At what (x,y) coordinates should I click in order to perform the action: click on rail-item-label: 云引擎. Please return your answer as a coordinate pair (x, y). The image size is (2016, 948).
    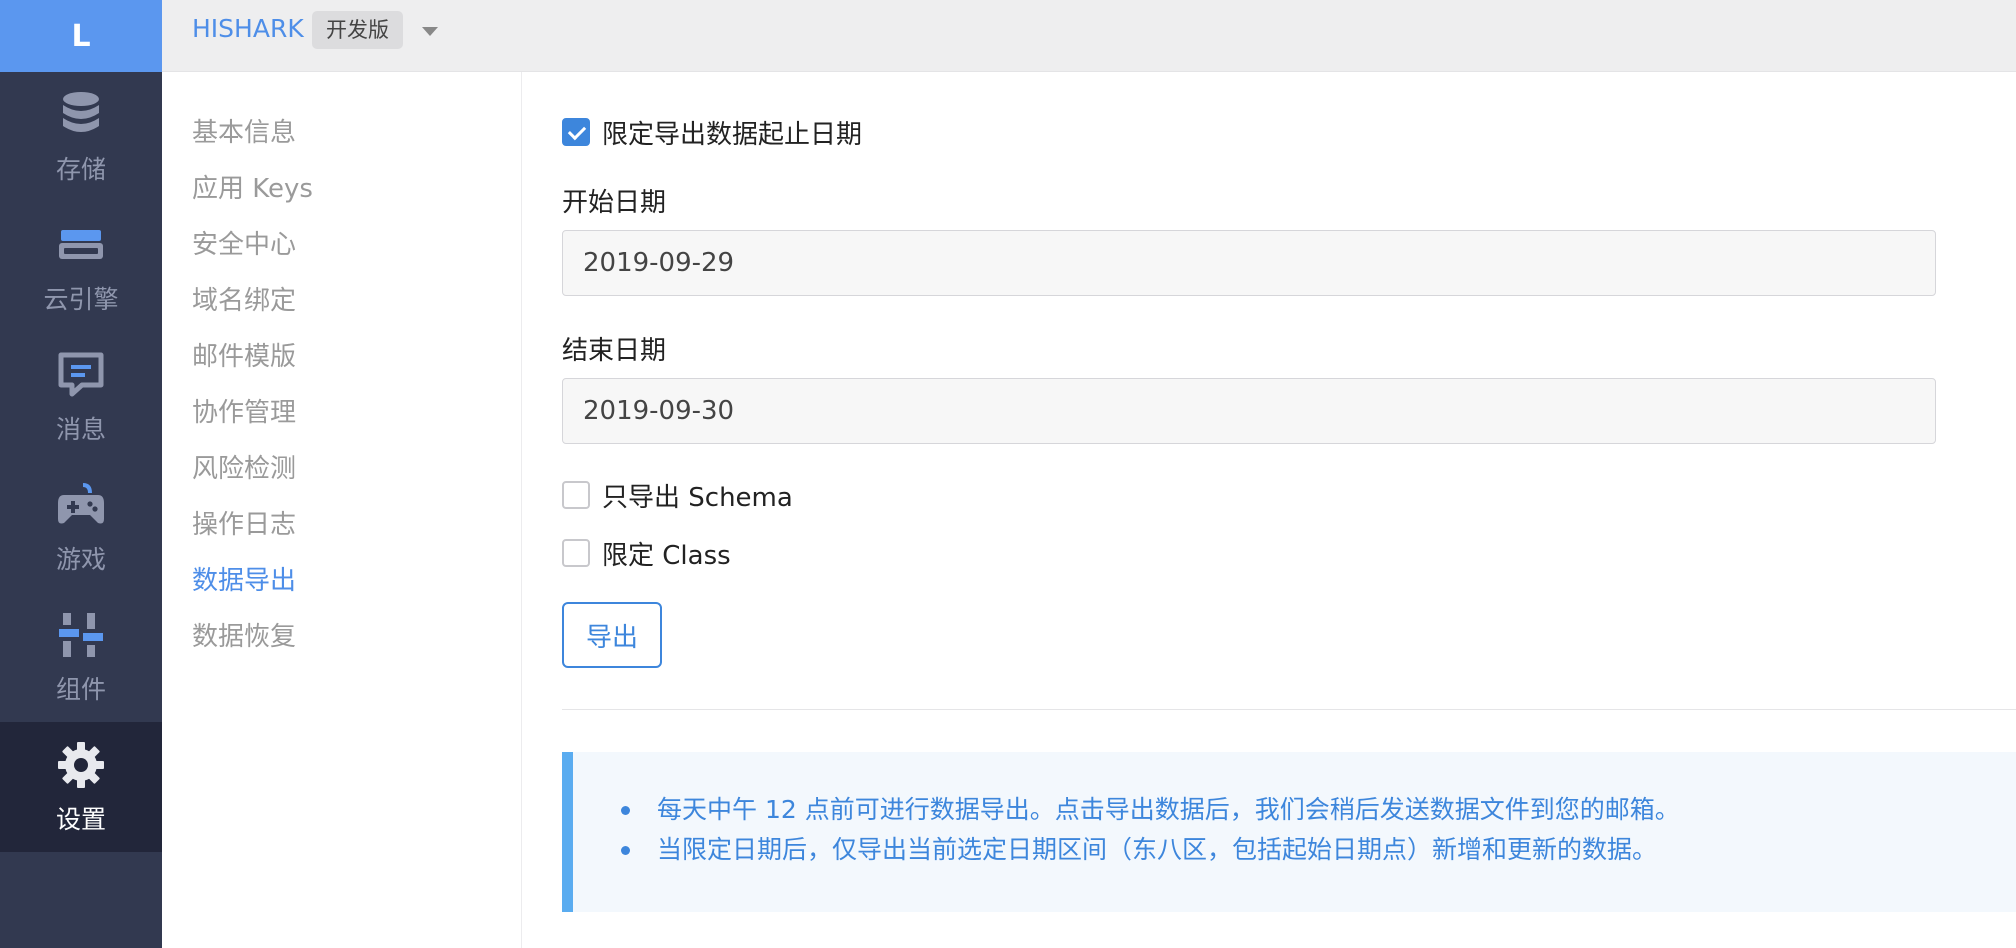
    Looking at the image, I should click on (81, 299).